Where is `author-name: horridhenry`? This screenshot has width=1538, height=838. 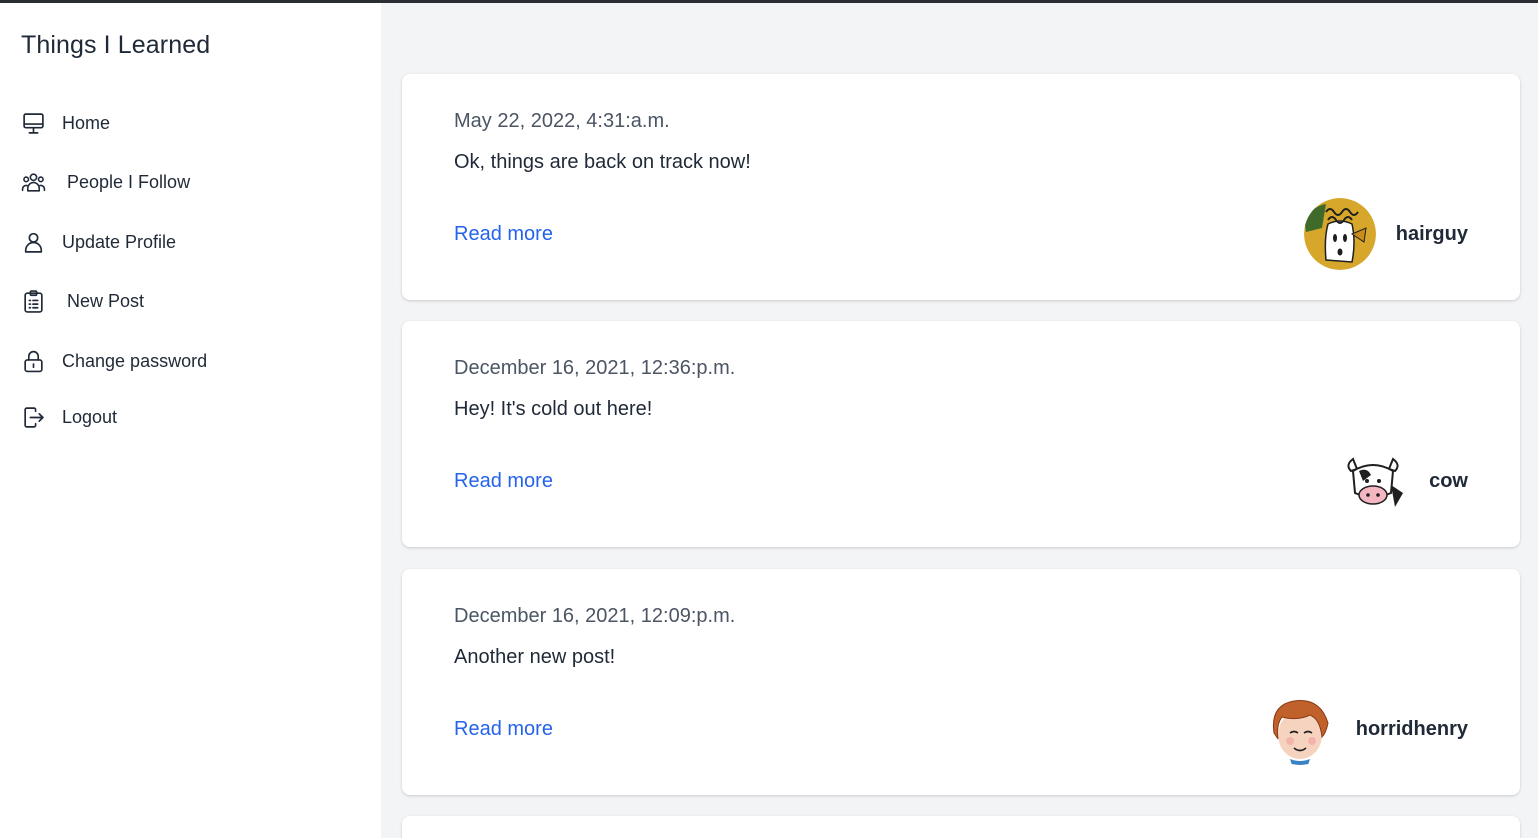 author-name: horridhenry is located at coordinates (1411, 728).